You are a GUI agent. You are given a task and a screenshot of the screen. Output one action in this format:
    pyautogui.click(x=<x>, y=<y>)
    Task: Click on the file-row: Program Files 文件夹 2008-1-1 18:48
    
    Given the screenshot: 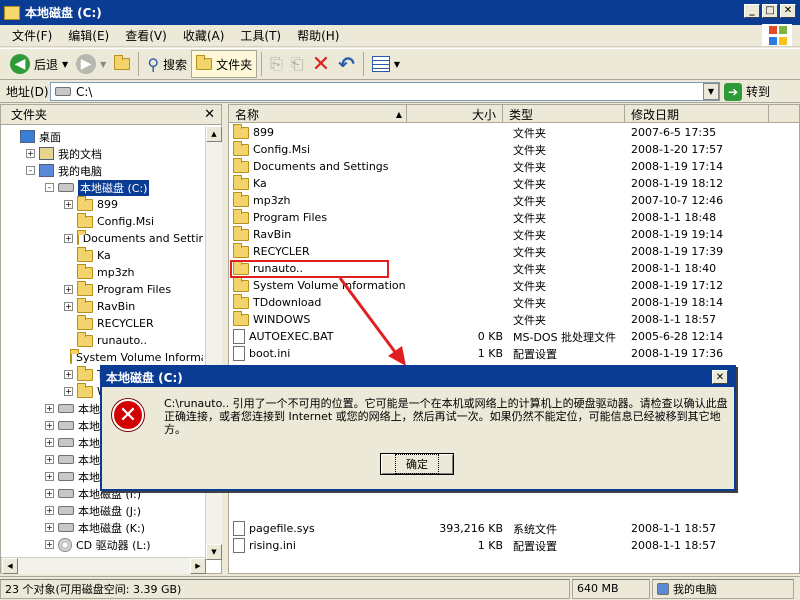 What is the action you would take?
    pyautogui.click(x=500, y=217)
    